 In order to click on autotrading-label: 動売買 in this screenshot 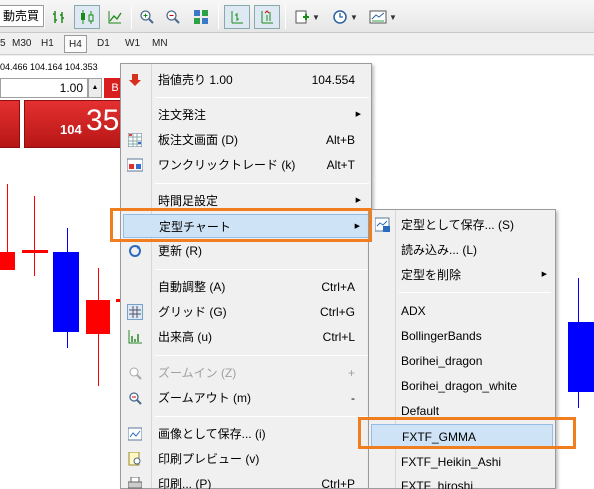, I will do `click(21, 16)`.